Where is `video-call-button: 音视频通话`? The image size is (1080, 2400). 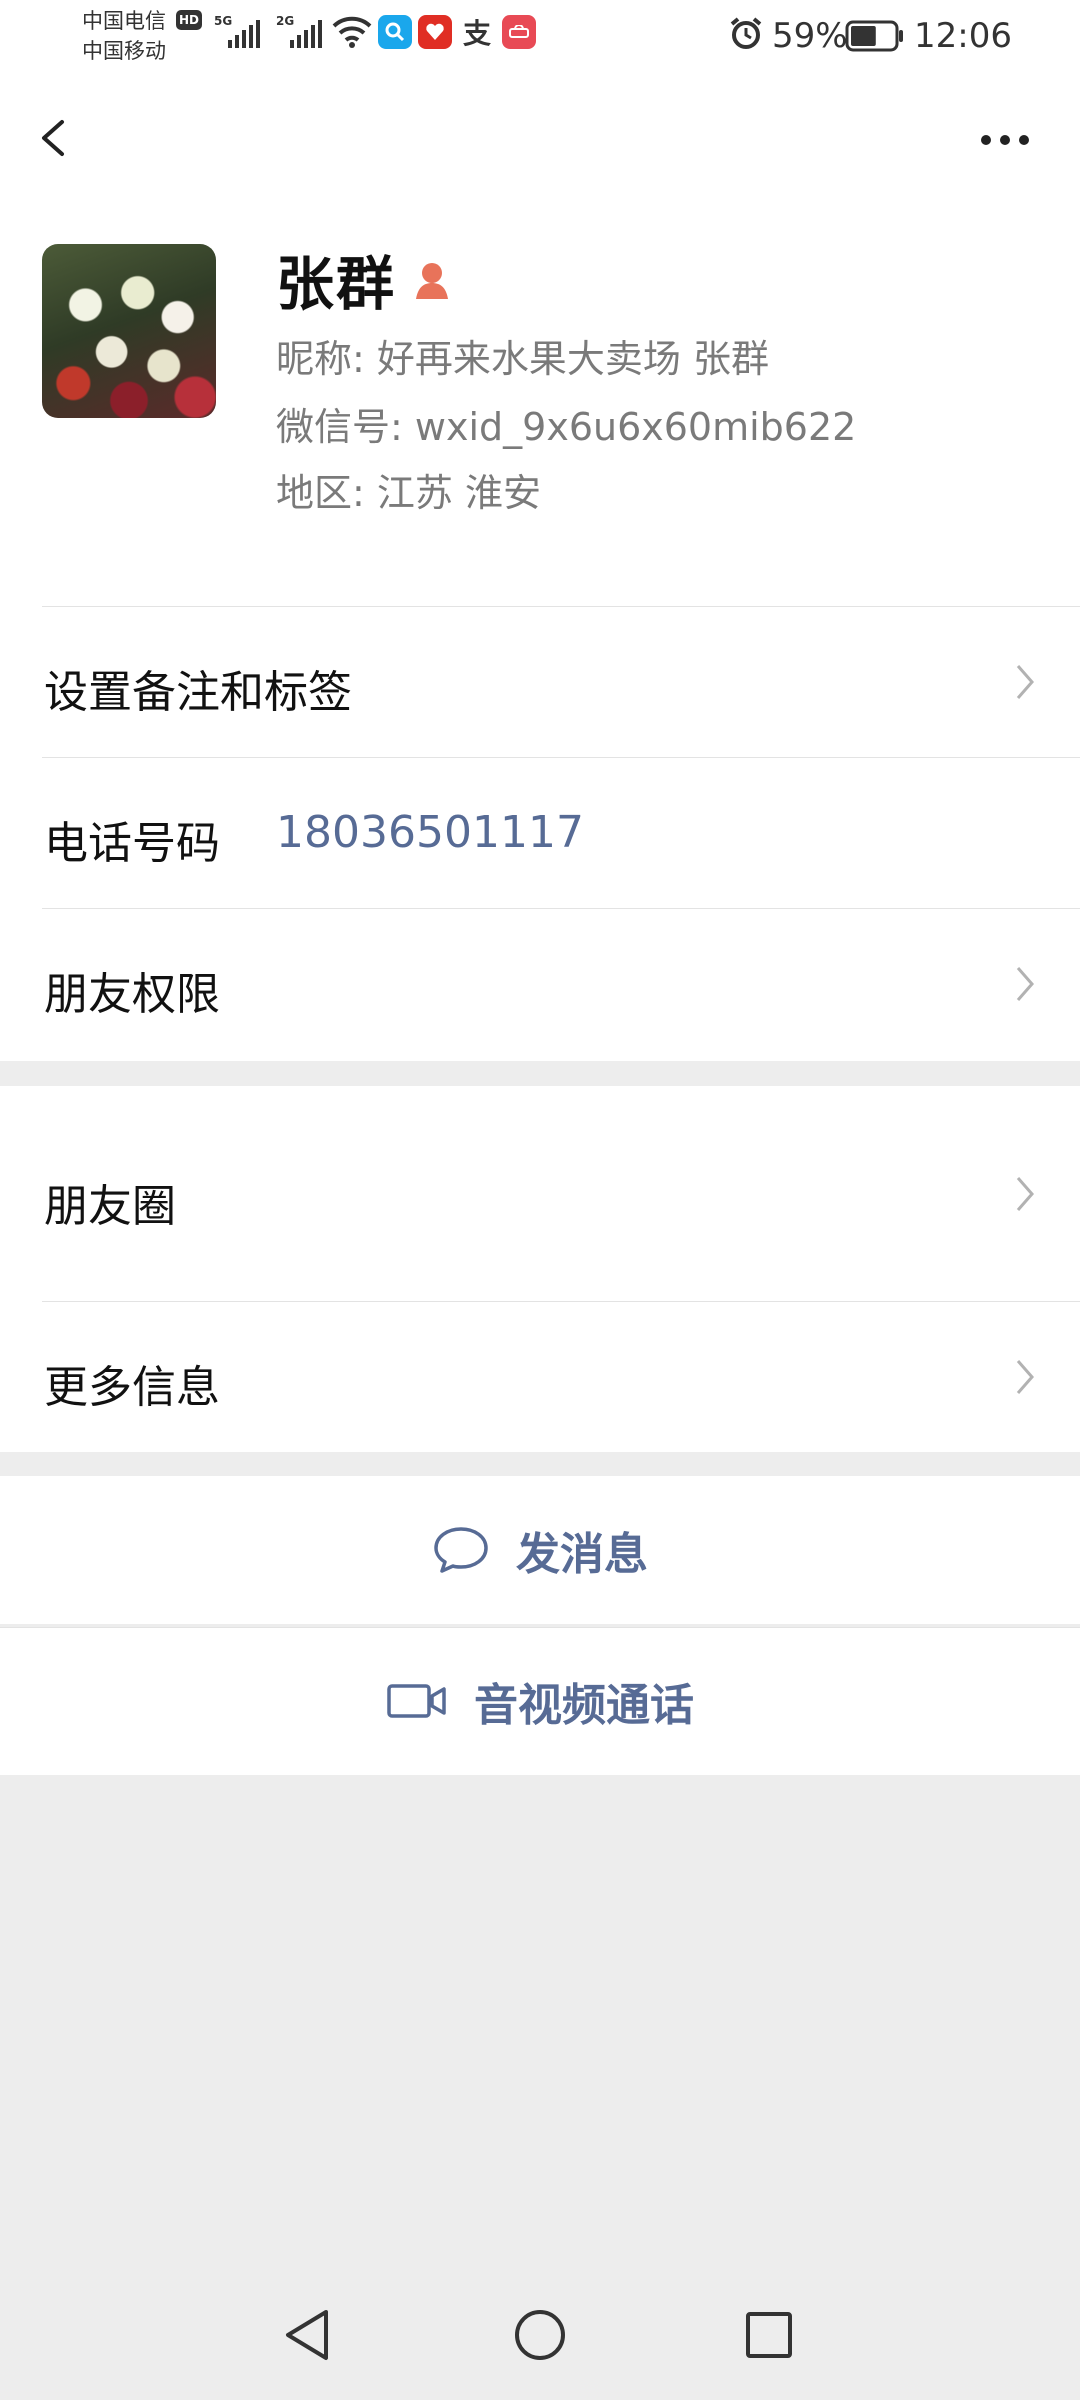
video-call-button: 音视频通话 is located at coordinates (540, 1701).